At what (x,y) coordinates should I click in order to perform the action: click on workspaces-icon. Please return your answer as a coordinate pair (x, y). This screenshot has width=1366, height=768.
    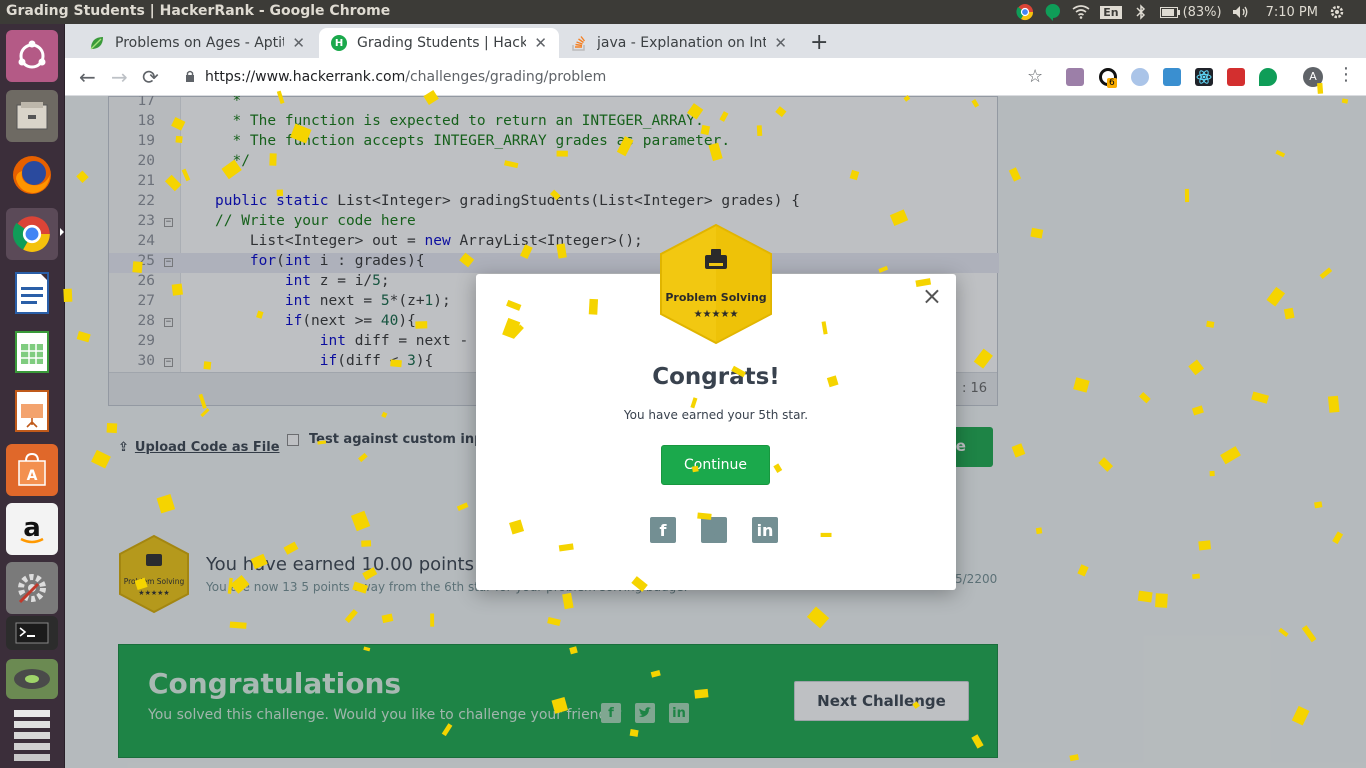
    Looking at the image, I should click on (32, 734).